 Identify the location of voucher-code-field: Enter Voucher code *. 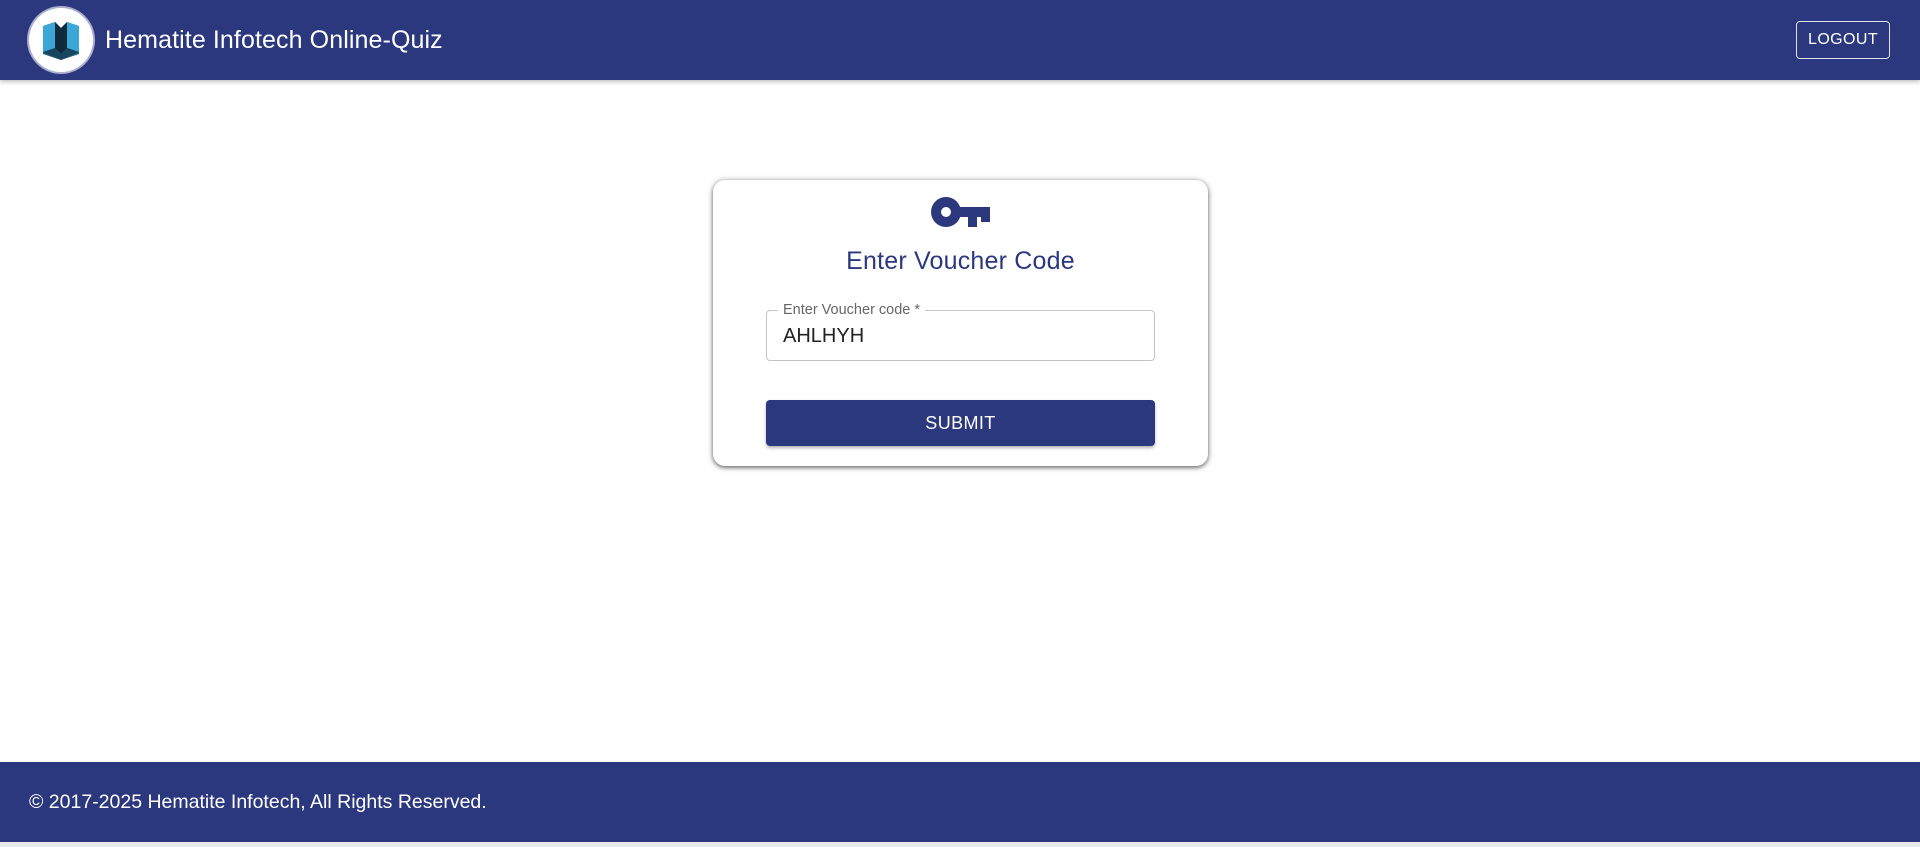
(960, 331).